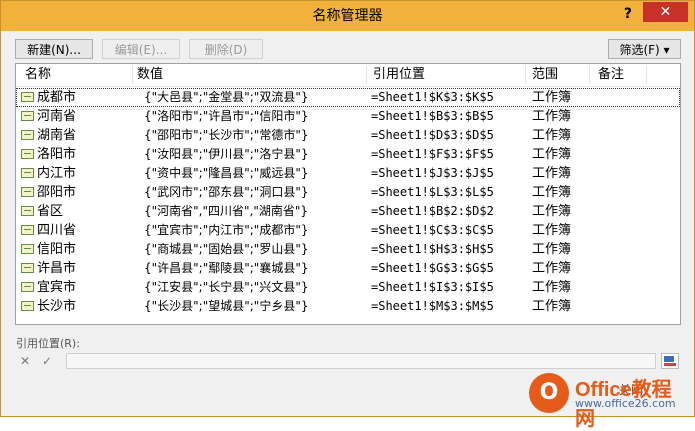 The width and height of the screenshot is (695, 431). Describe the element at coordinates (432, 97) in the screenshot. I see `ref-cell: =Sheet1!$K$3:$K$5` at that location.